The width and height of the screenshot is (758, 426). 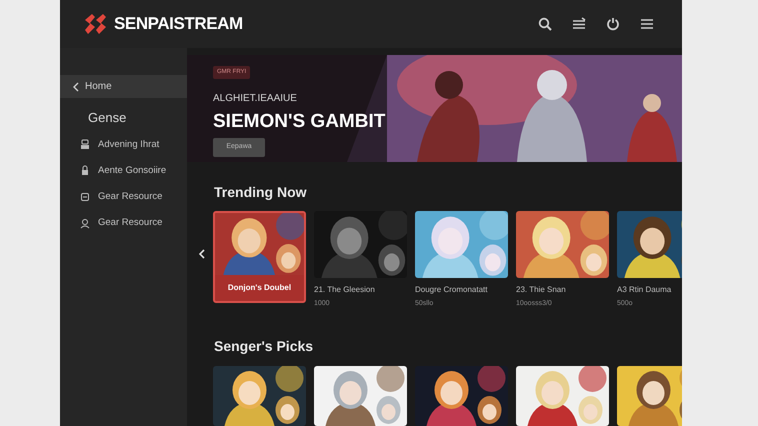 What do you see at coordinates (644, 290) in the screenshot?
I see `card-title: A3 Rtin Dauma` at bounding box center [644, 290].